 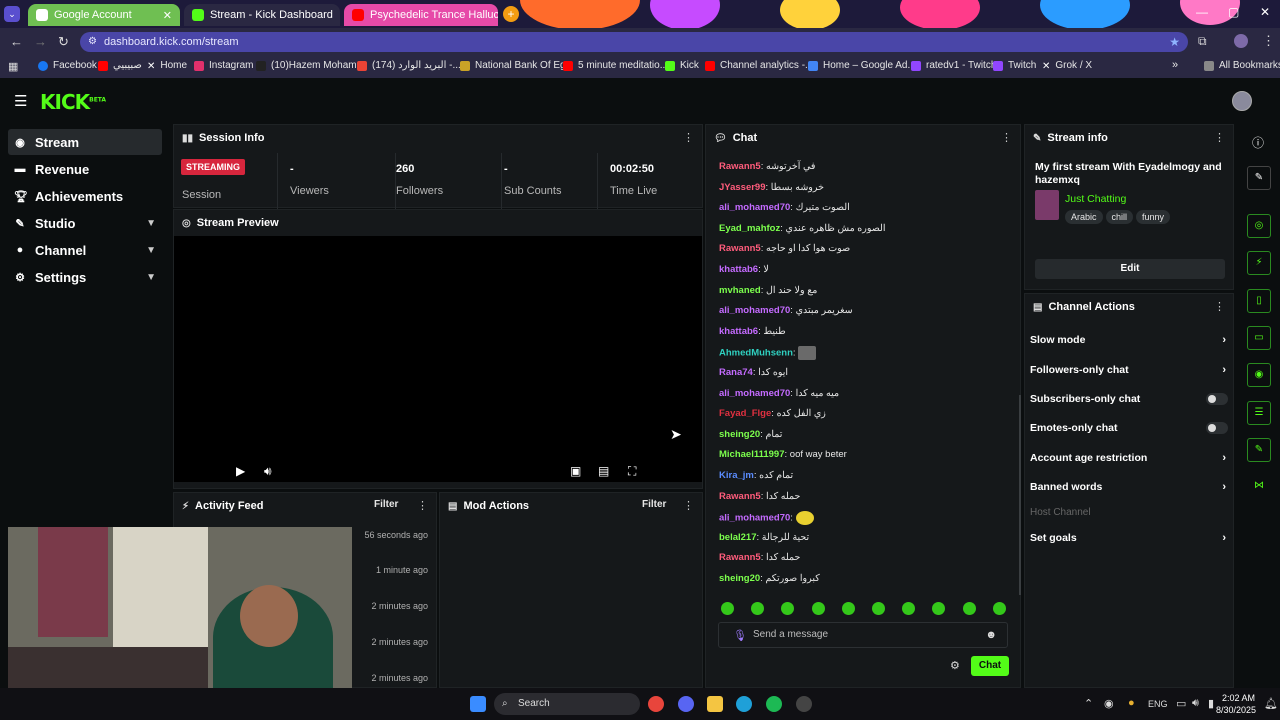 I want to click on fullscreen-icon: ⛶, so click(x=632, y=471).